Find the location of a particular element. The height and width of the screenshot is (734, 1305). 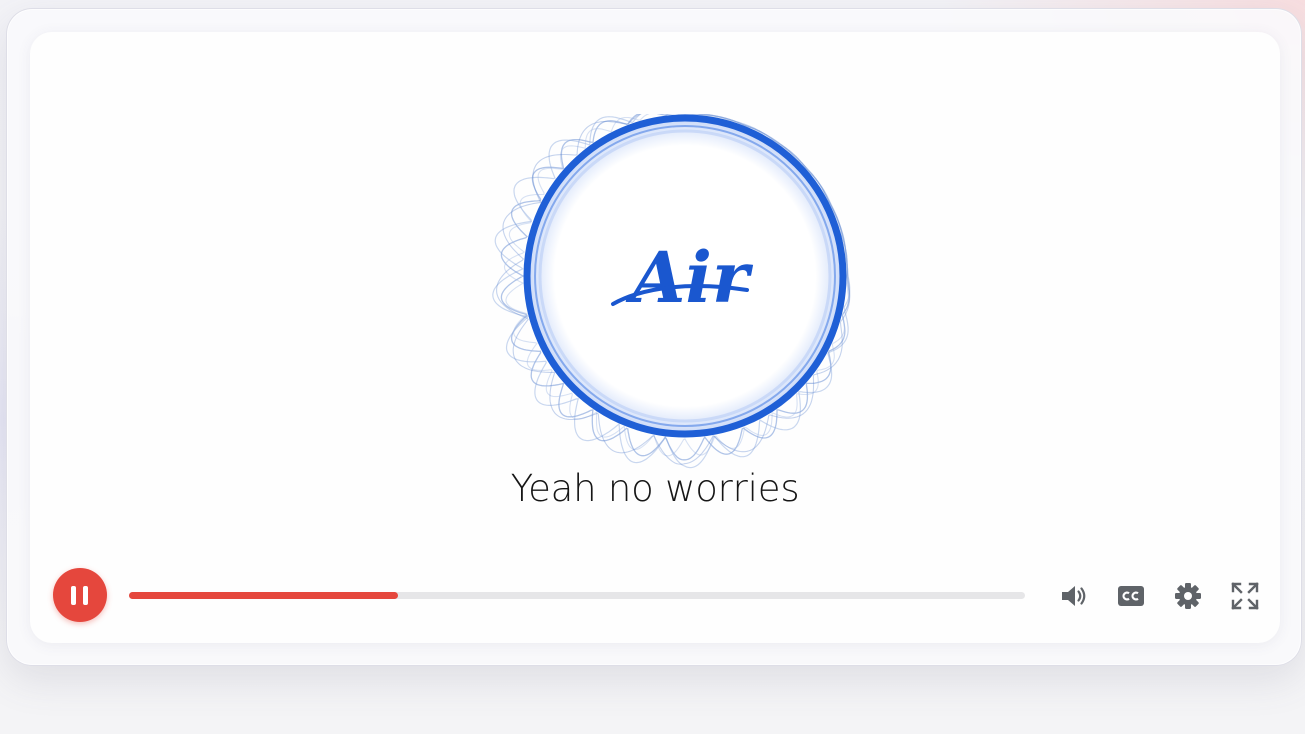

gear-icon is located at coordinates (1188, 596).